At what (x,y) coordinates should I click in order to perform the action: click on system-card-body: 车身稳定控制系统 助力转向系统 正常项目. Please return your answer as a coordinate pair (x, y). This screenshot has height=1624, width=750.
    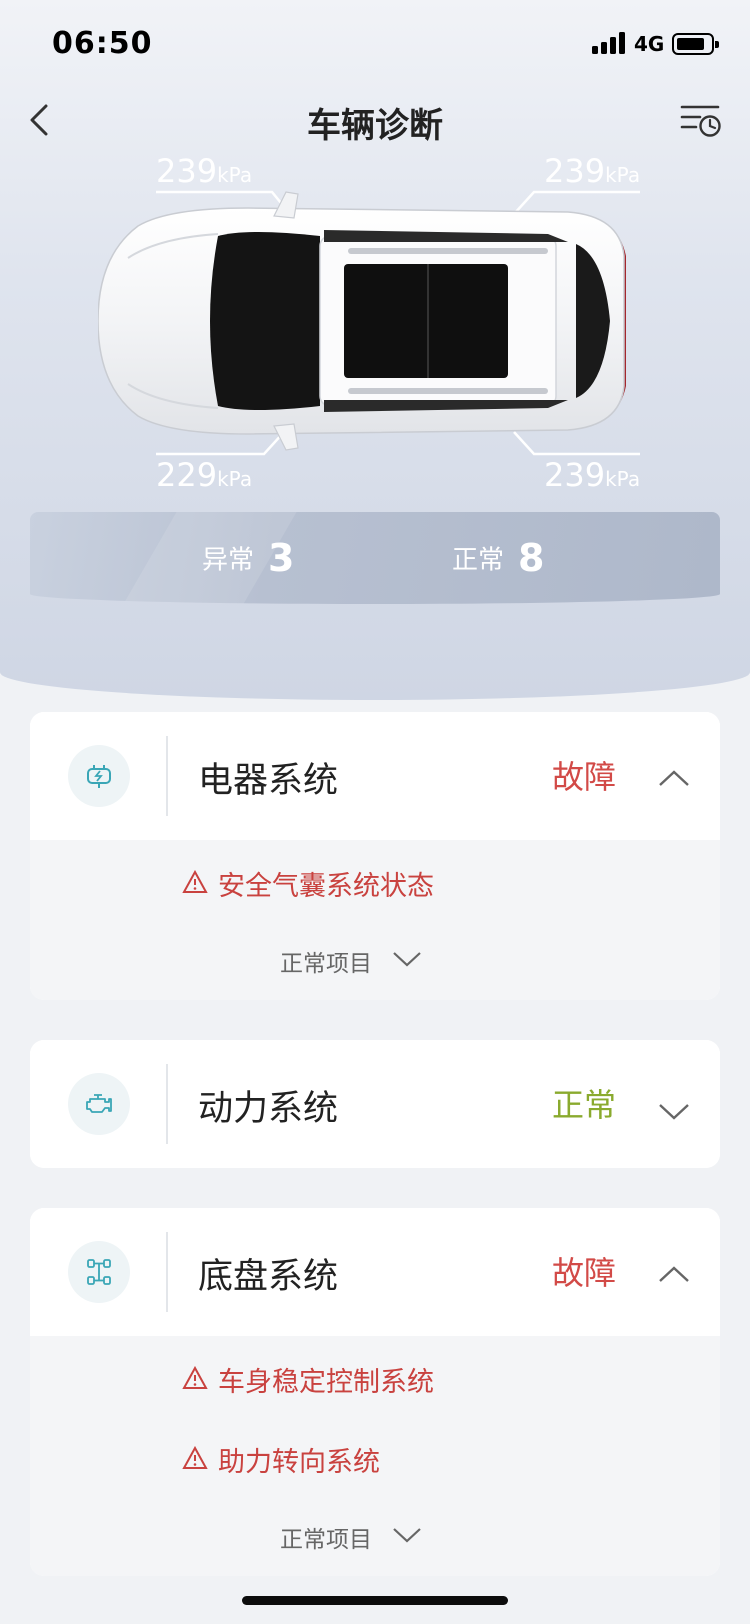
    Looking at the image, I should click on (375, 1456).